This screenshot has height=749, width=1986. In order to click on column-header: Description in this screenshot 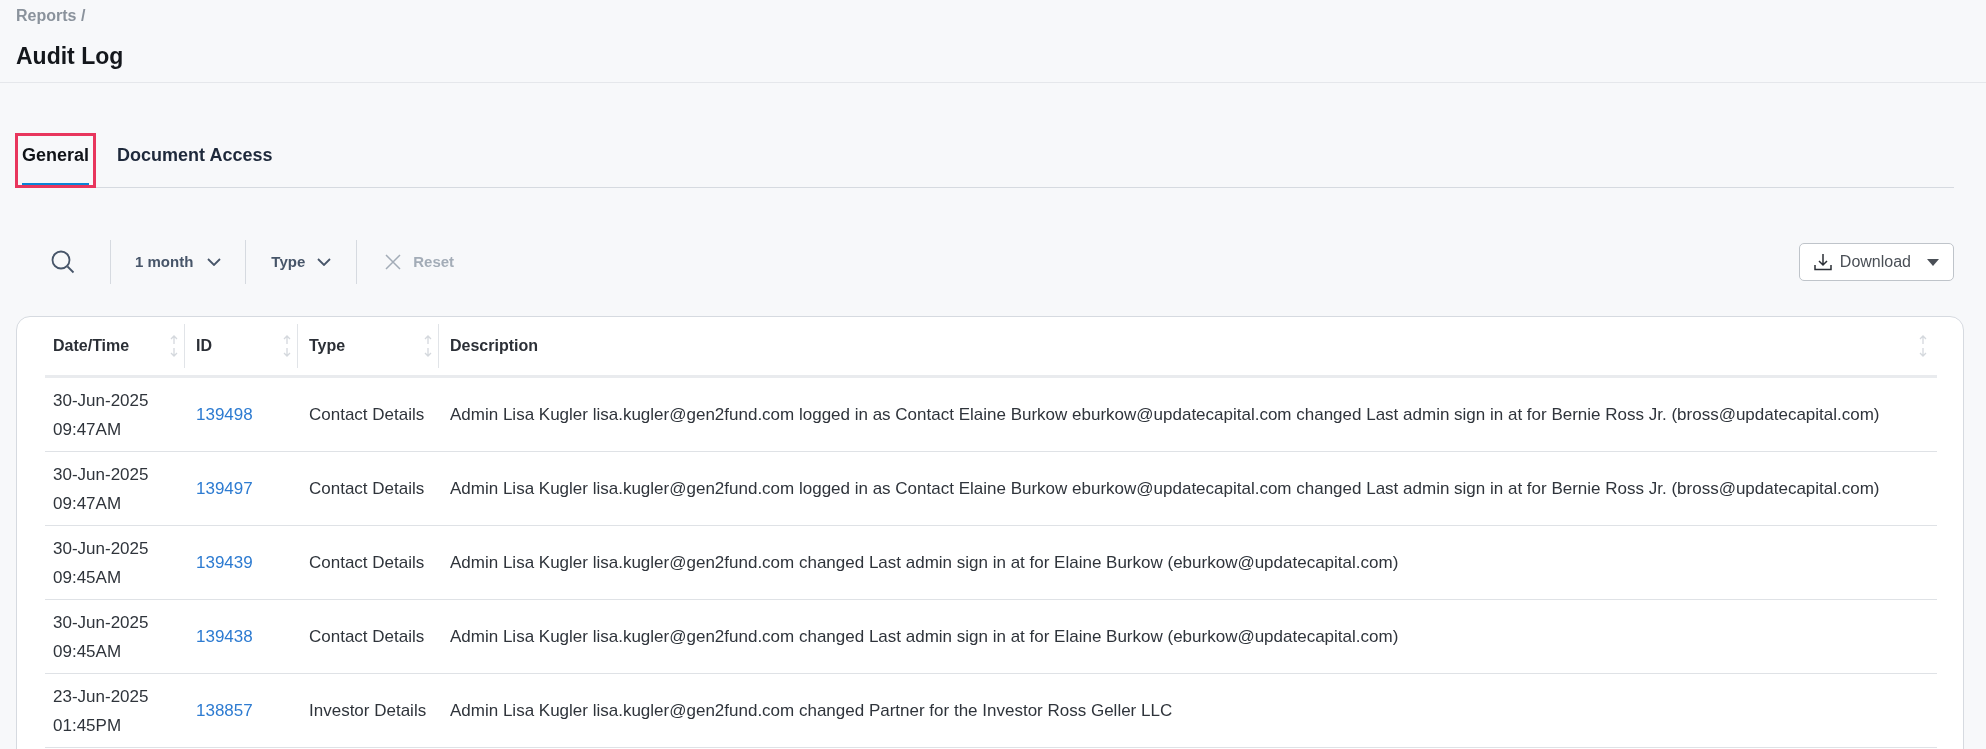, I will do `click(494, 346)`.